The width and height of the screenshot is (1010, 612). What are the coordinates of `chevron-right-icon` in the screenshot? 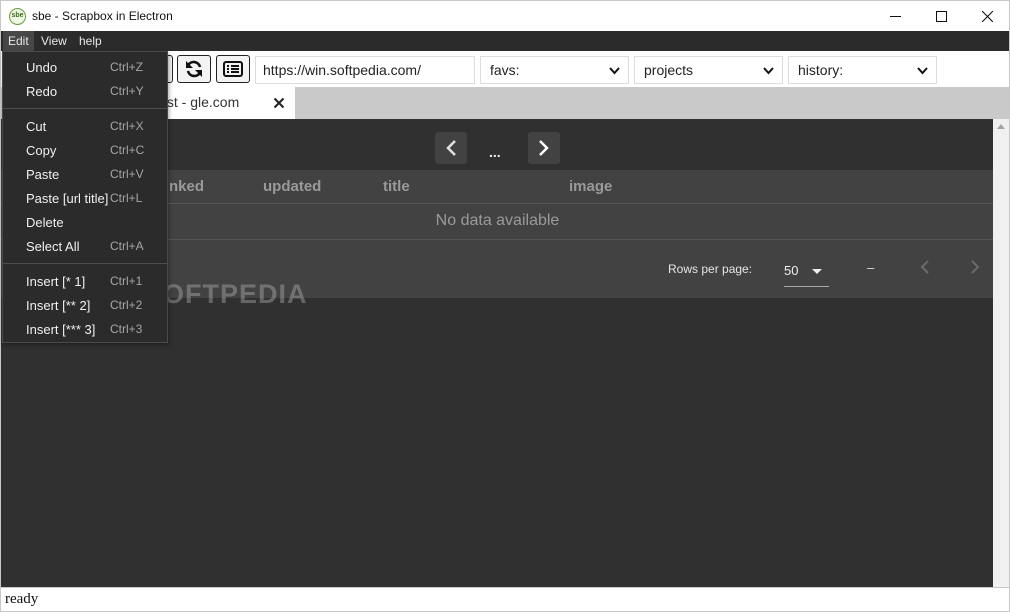 It's located at (544, 148).